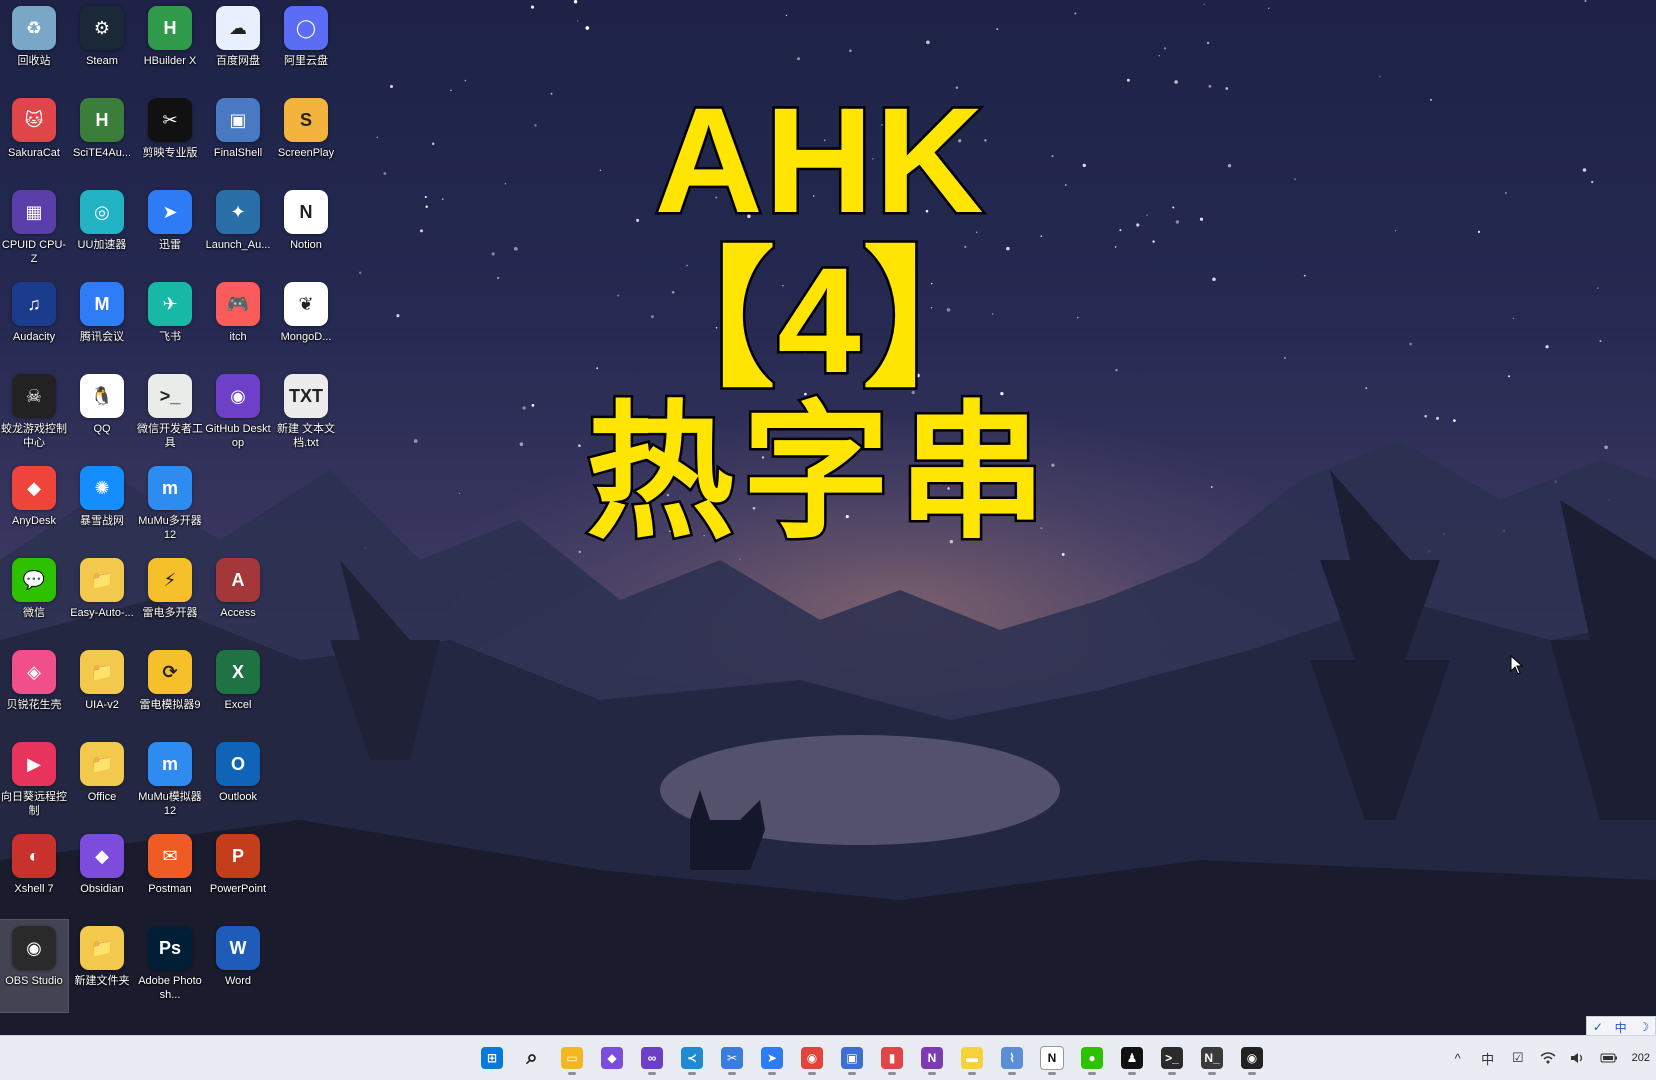 The width and height of the screenshot is (1656, 1080). I want to click on taskbar-wechat-button: ●, so click(1092, 1058).